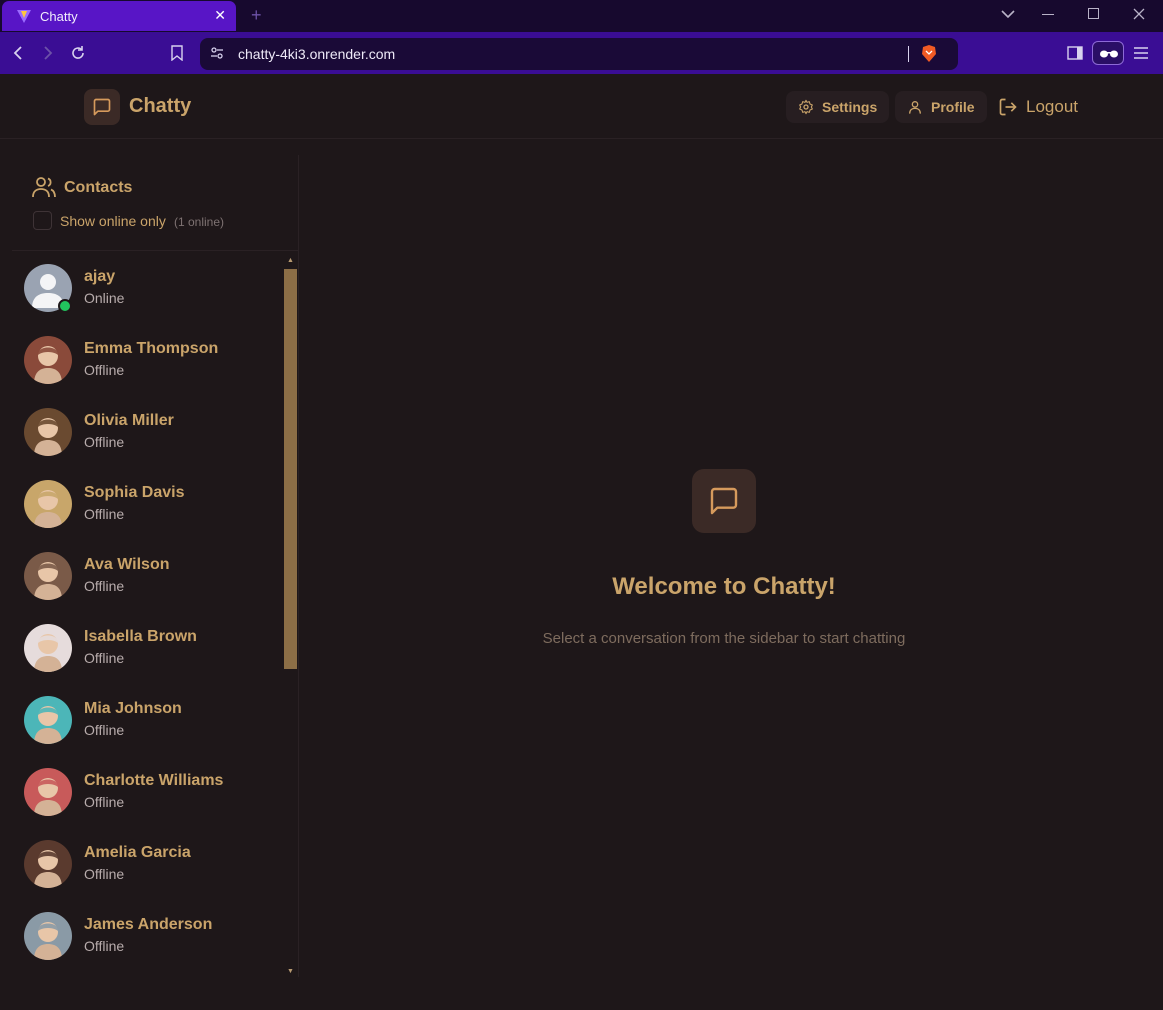  Describe the element at coordinates (154, 780) in the screenshot. I see `contact-name: Charlotte Williams` at that location.